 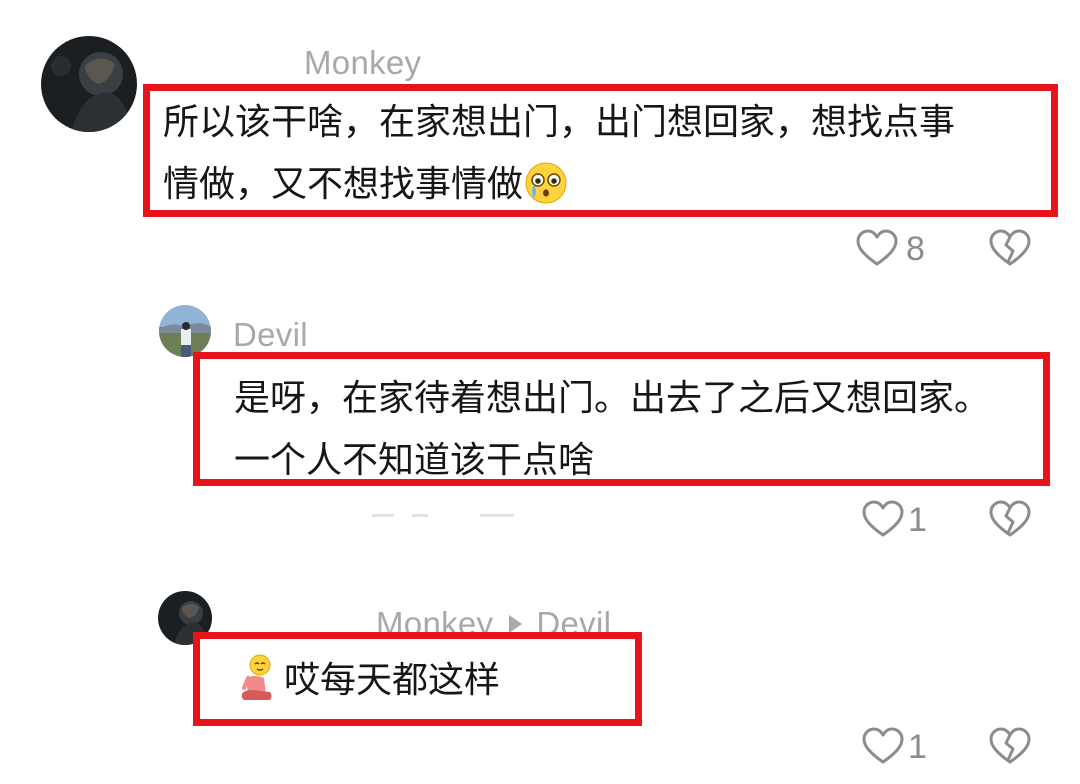 I want to click on comment-text: 哎每天都这样, so click(x=370, y=681).